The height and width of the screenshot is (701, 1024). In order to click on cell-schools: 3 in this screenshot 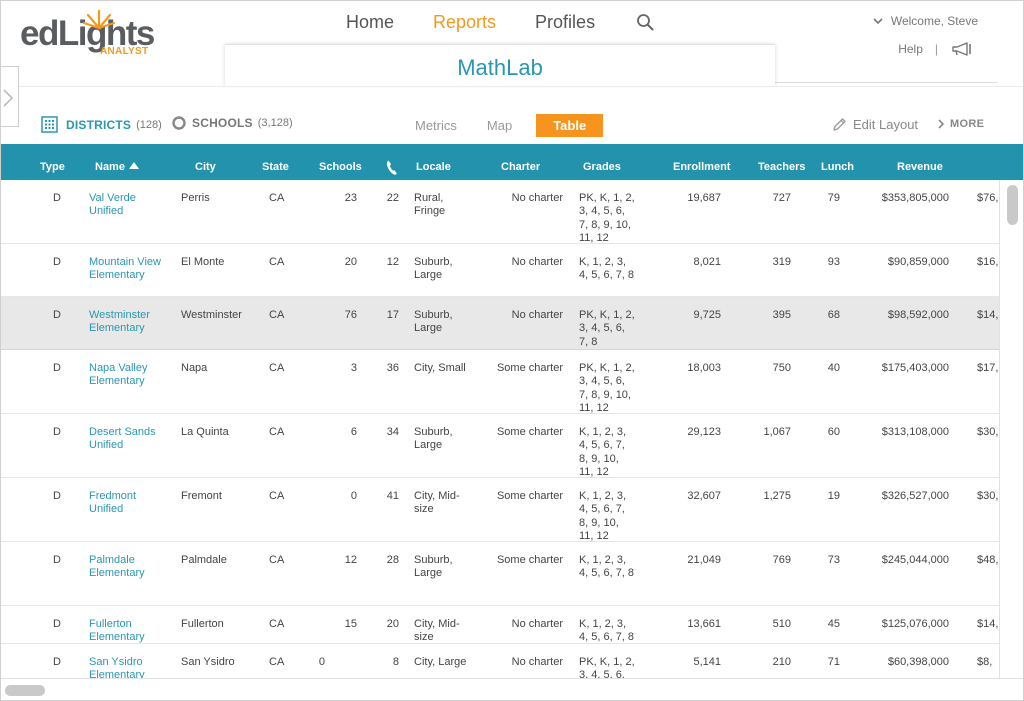, I will do `click(339, 368)`.